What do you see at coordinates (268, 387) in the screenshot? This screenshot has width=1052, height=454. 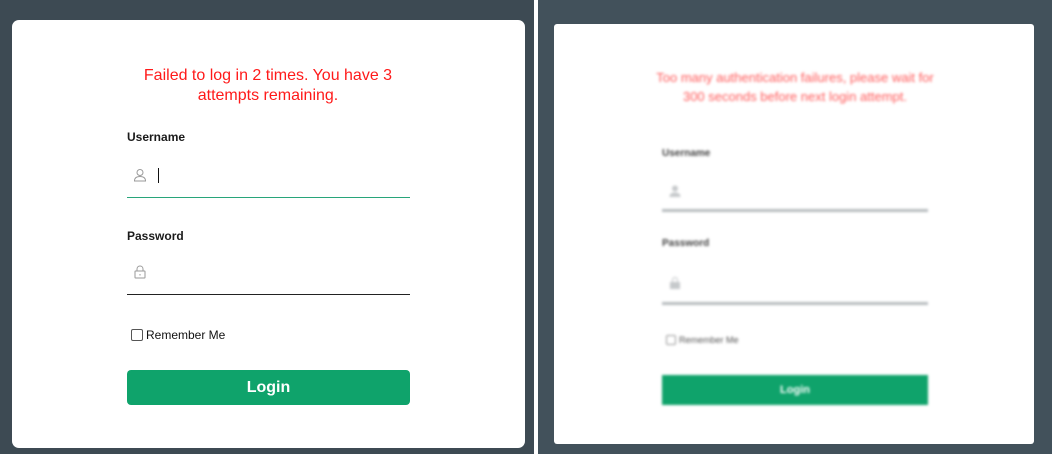 I see `login-button: Login` at bounding box center [268, 387].